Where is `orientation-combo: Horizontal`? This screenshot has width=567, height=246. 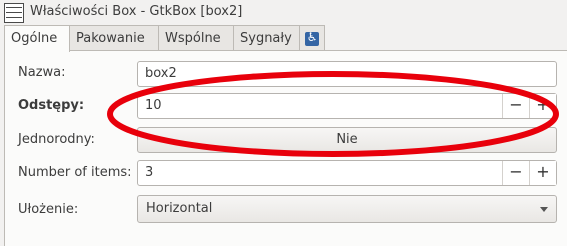 orientation-combo: Horizontal is located at coordinates (347, 209).